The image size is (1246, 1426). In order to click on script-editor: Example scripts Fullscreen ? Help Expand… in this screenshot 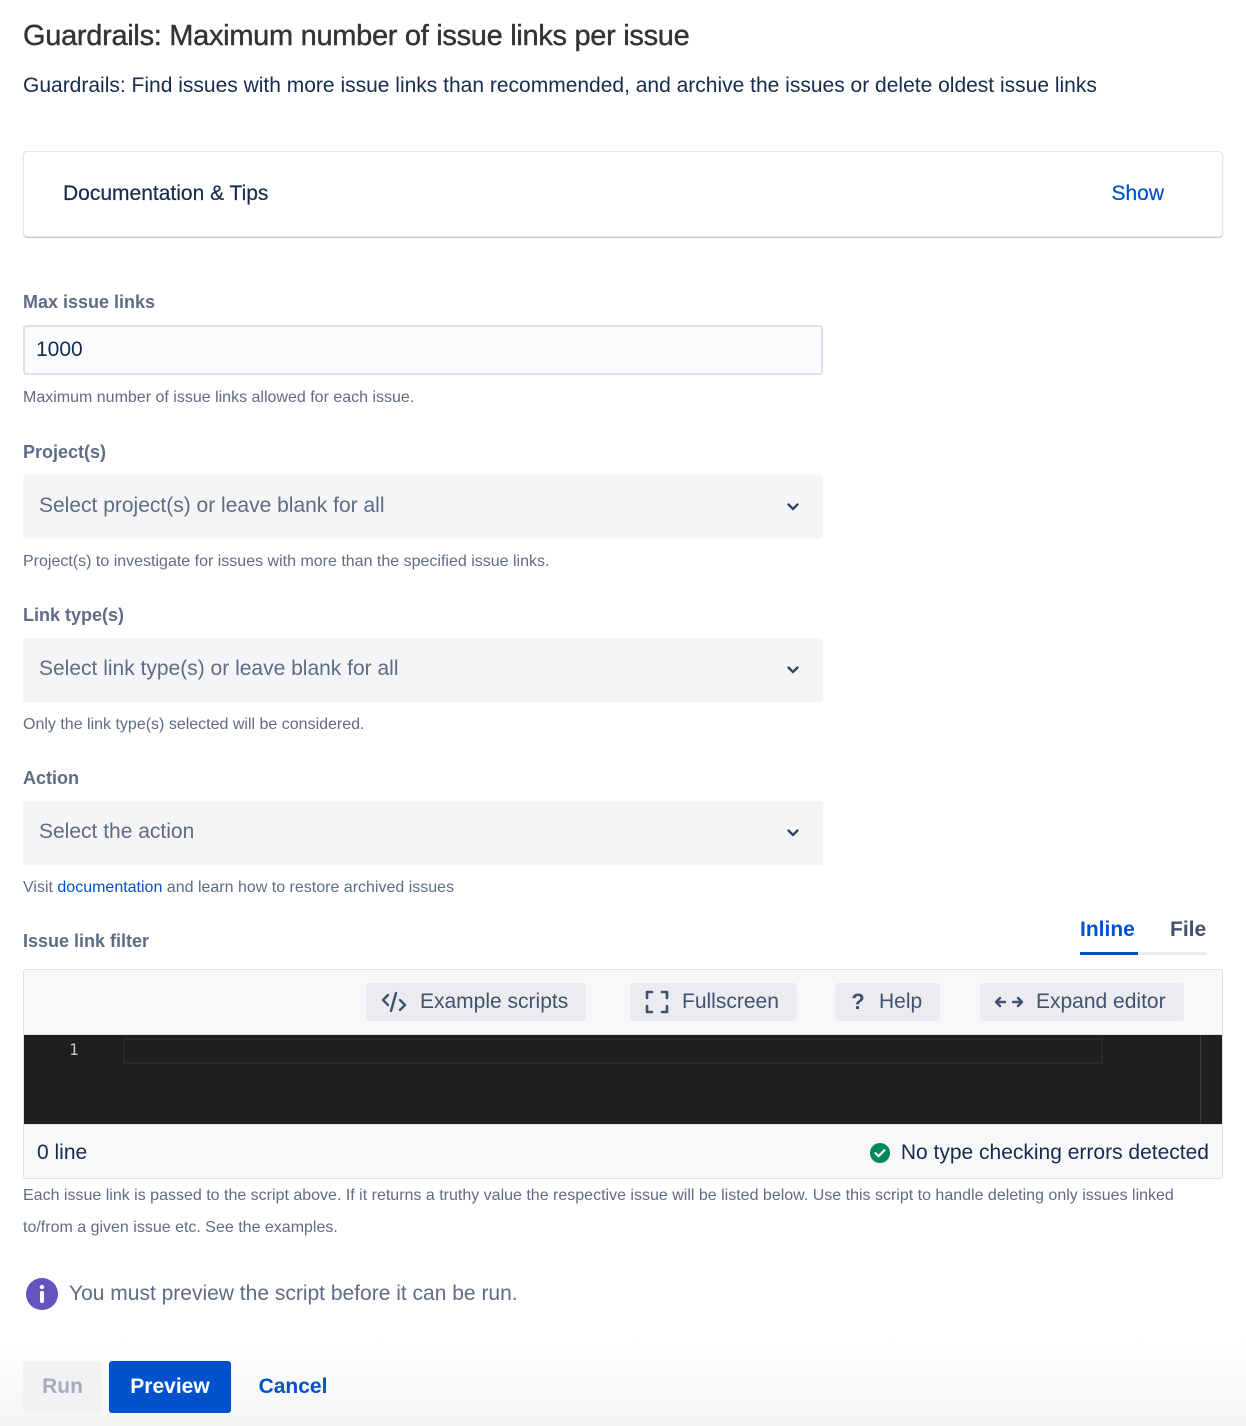, I will do `click(623, 1074)`.